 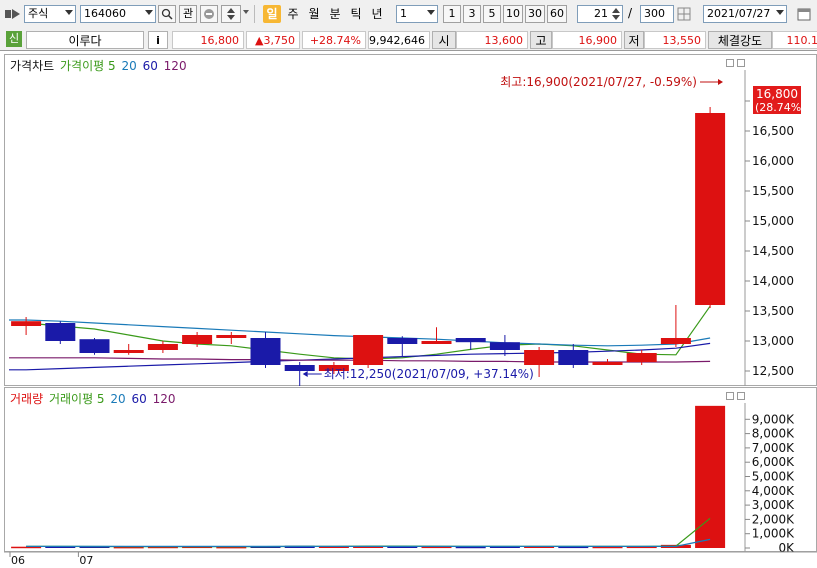 I want to click on volume-y-tick-label: 1,000K, so click(x=773, y=534).